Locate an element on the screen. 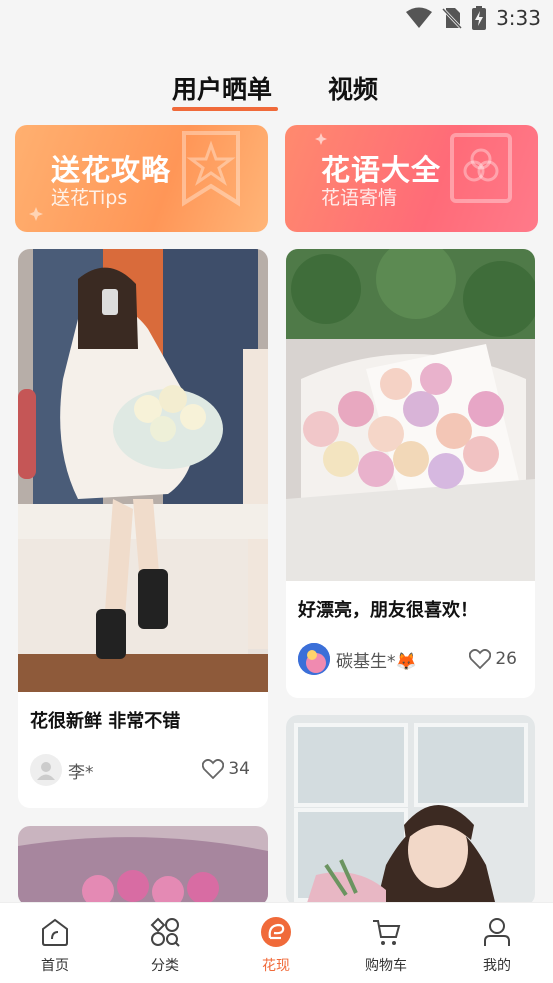  banner-subtitle: 送花Tips is located at coordinates (89, 198).